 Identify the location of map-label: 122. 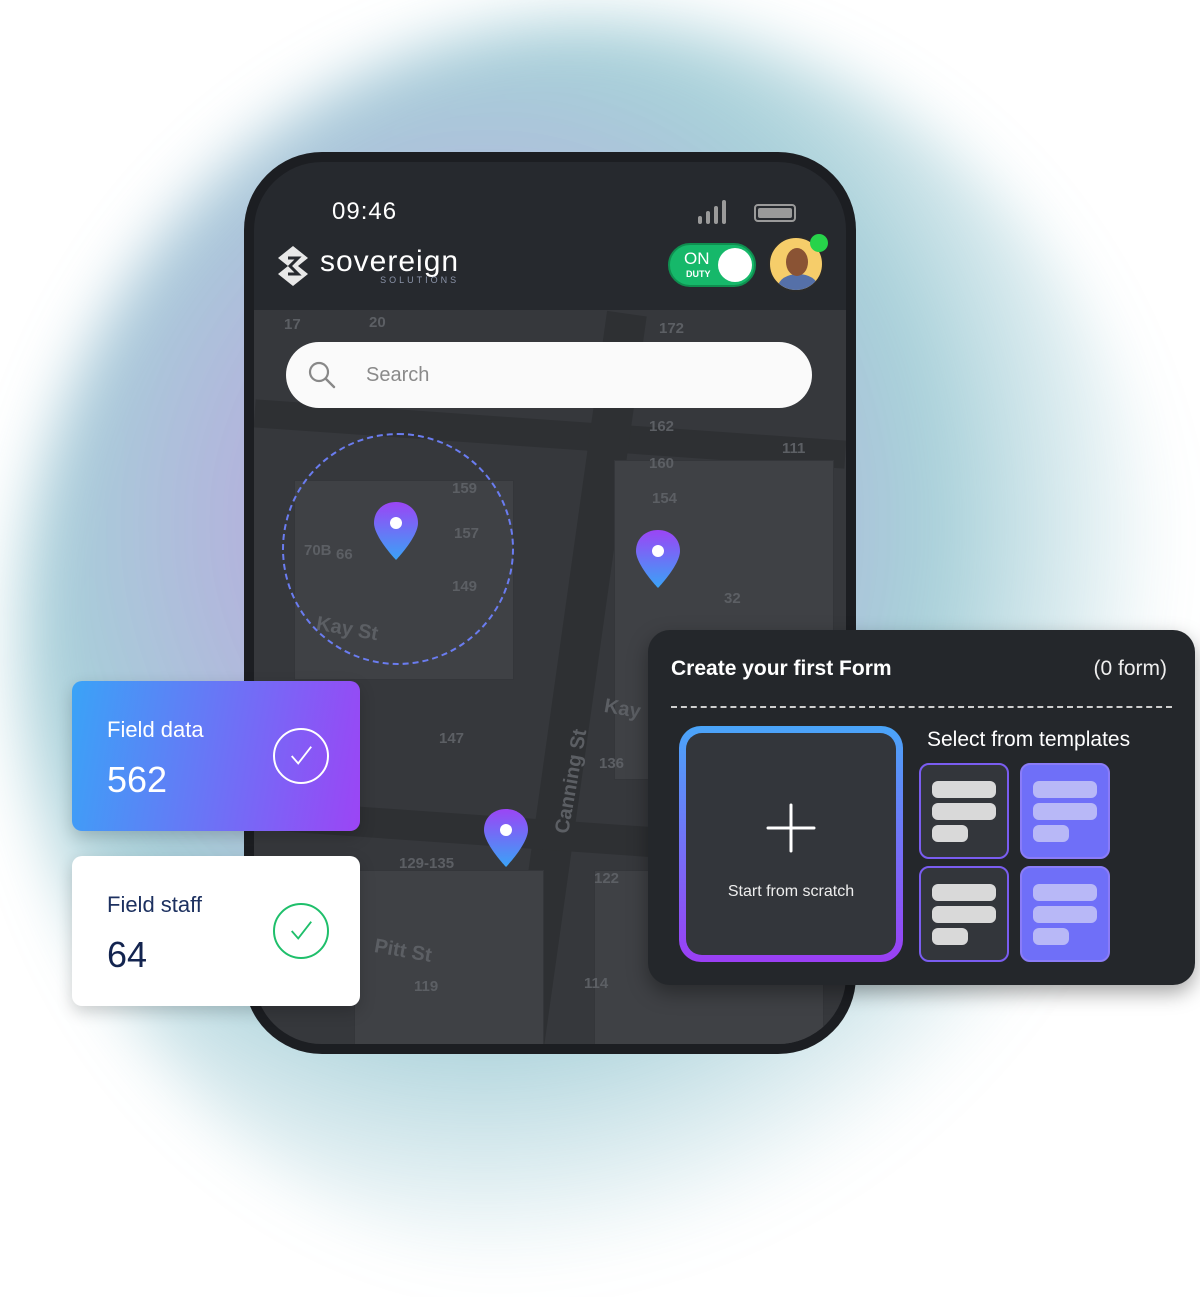
(607, 878).